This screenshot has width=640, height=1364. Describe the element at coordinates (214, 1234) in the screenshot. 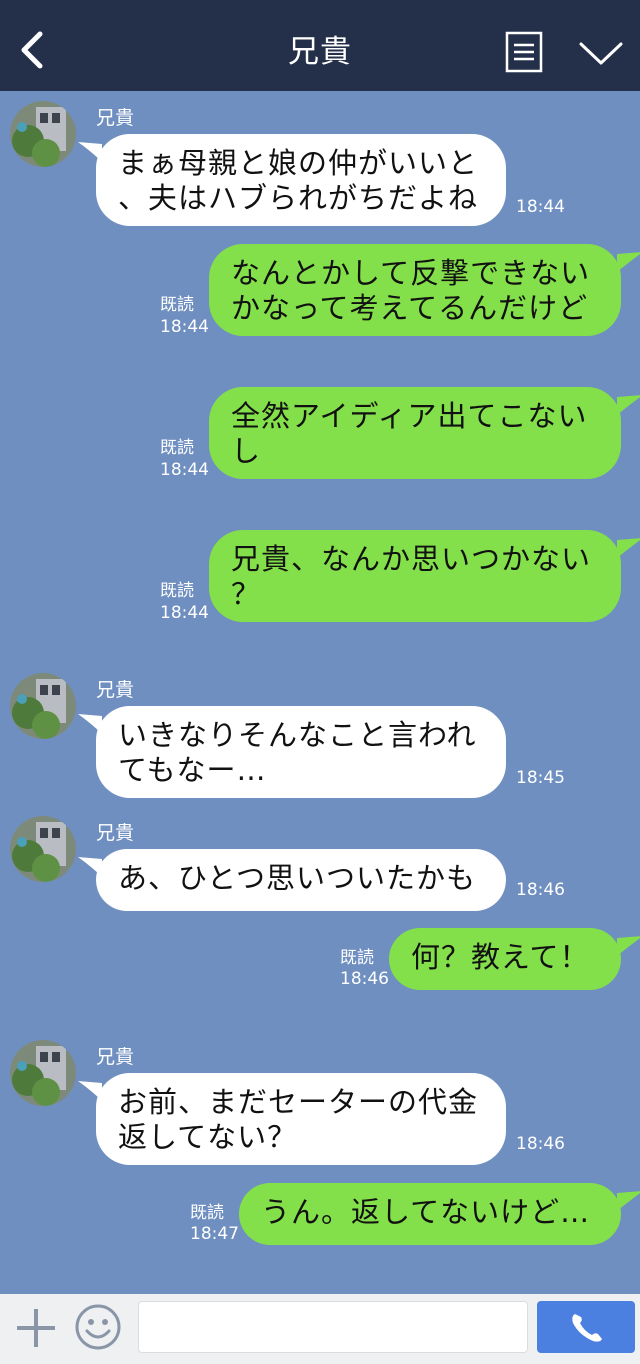

I see `message-time: 18:47` at that location.